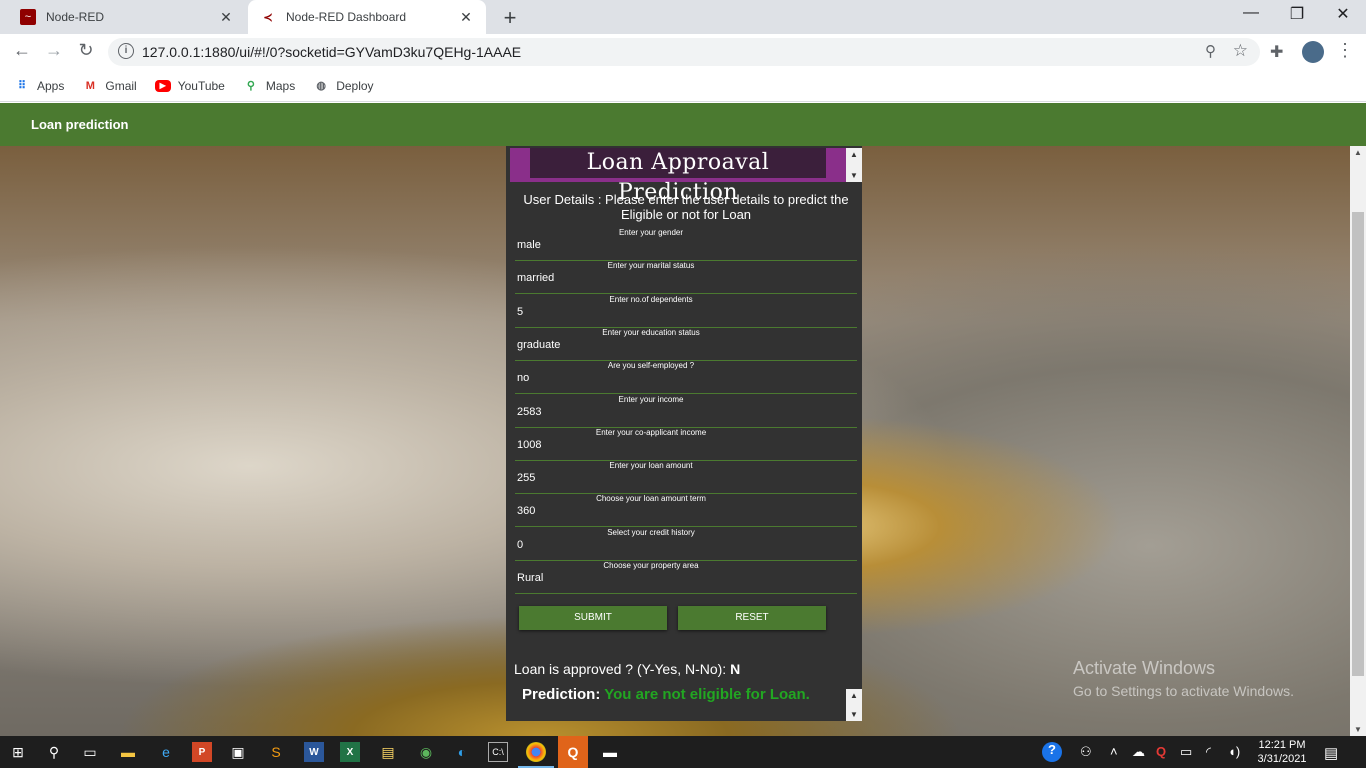 The image size is (1366, 768). Describe the element at coordinates (1208, 752) in the screenshot. I see `wifi-icon: ◜` at that location.